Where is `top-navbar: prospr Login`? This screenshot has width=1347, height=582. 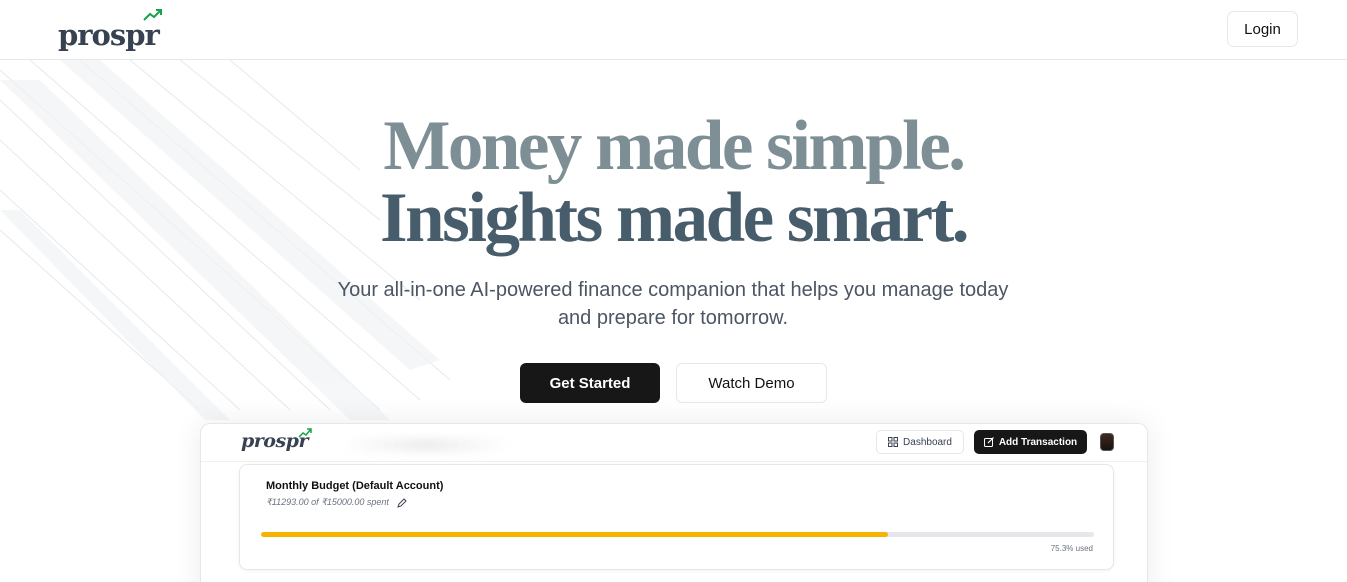
top-navbar: prospr Login is located at coordinates (673, 30).